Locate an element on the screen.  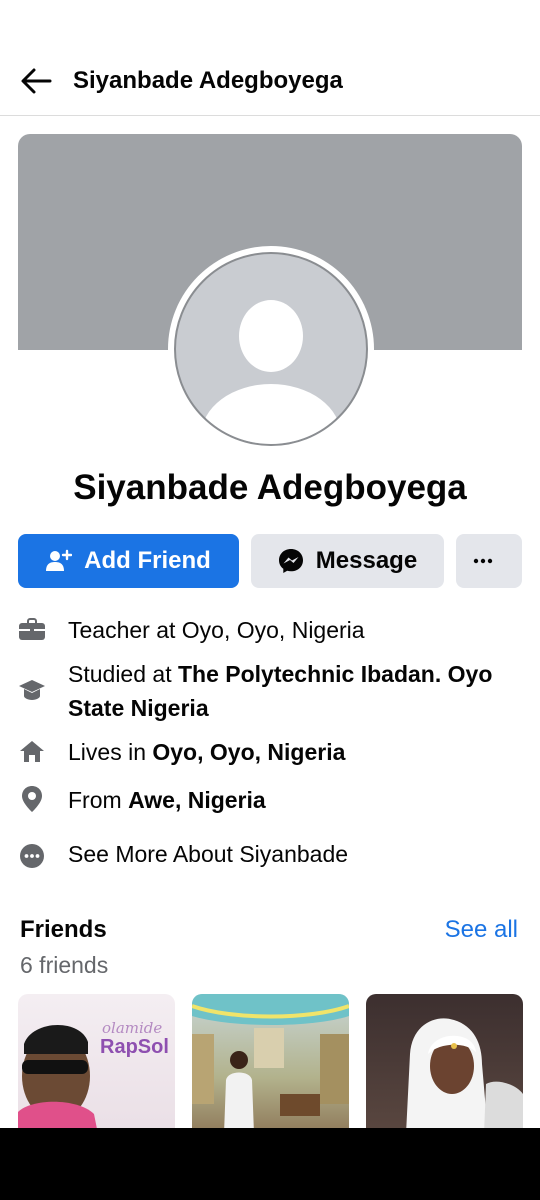
message-label: Message is located at coordinates (366, 560).